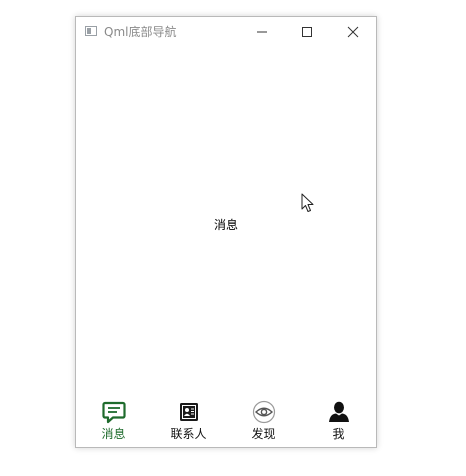 This screenshot has height=476, width=466. I want to click on nav-item-label: 我, so click(338, 434).